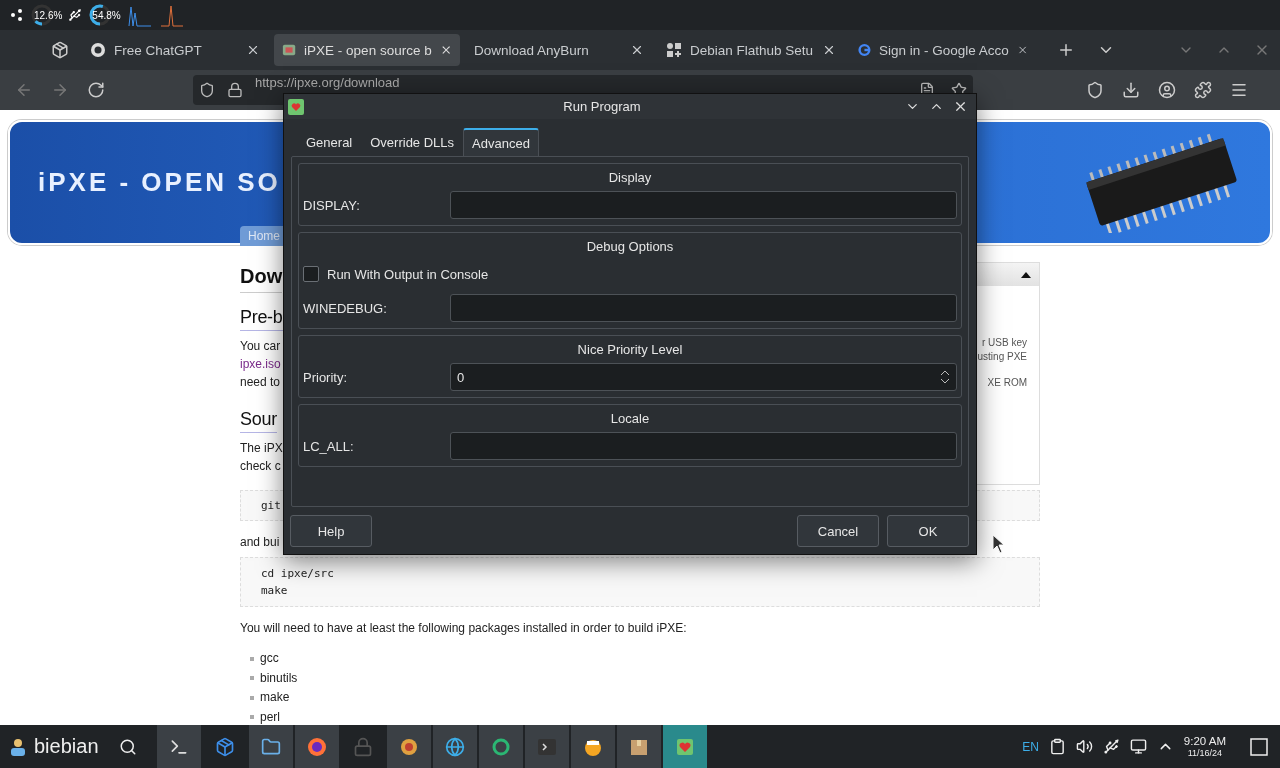 The width and height of the screenshot is (1280, 768). I want to click on checkbox-label: Run With Output in Console, so click(408, 274).